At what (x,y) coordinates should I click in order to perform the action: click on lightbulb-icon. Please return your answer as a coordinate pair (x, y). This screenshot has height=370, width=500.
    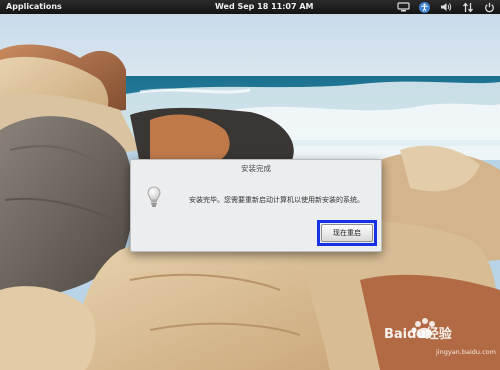
    Looking at the image, I should click on (154, 197).